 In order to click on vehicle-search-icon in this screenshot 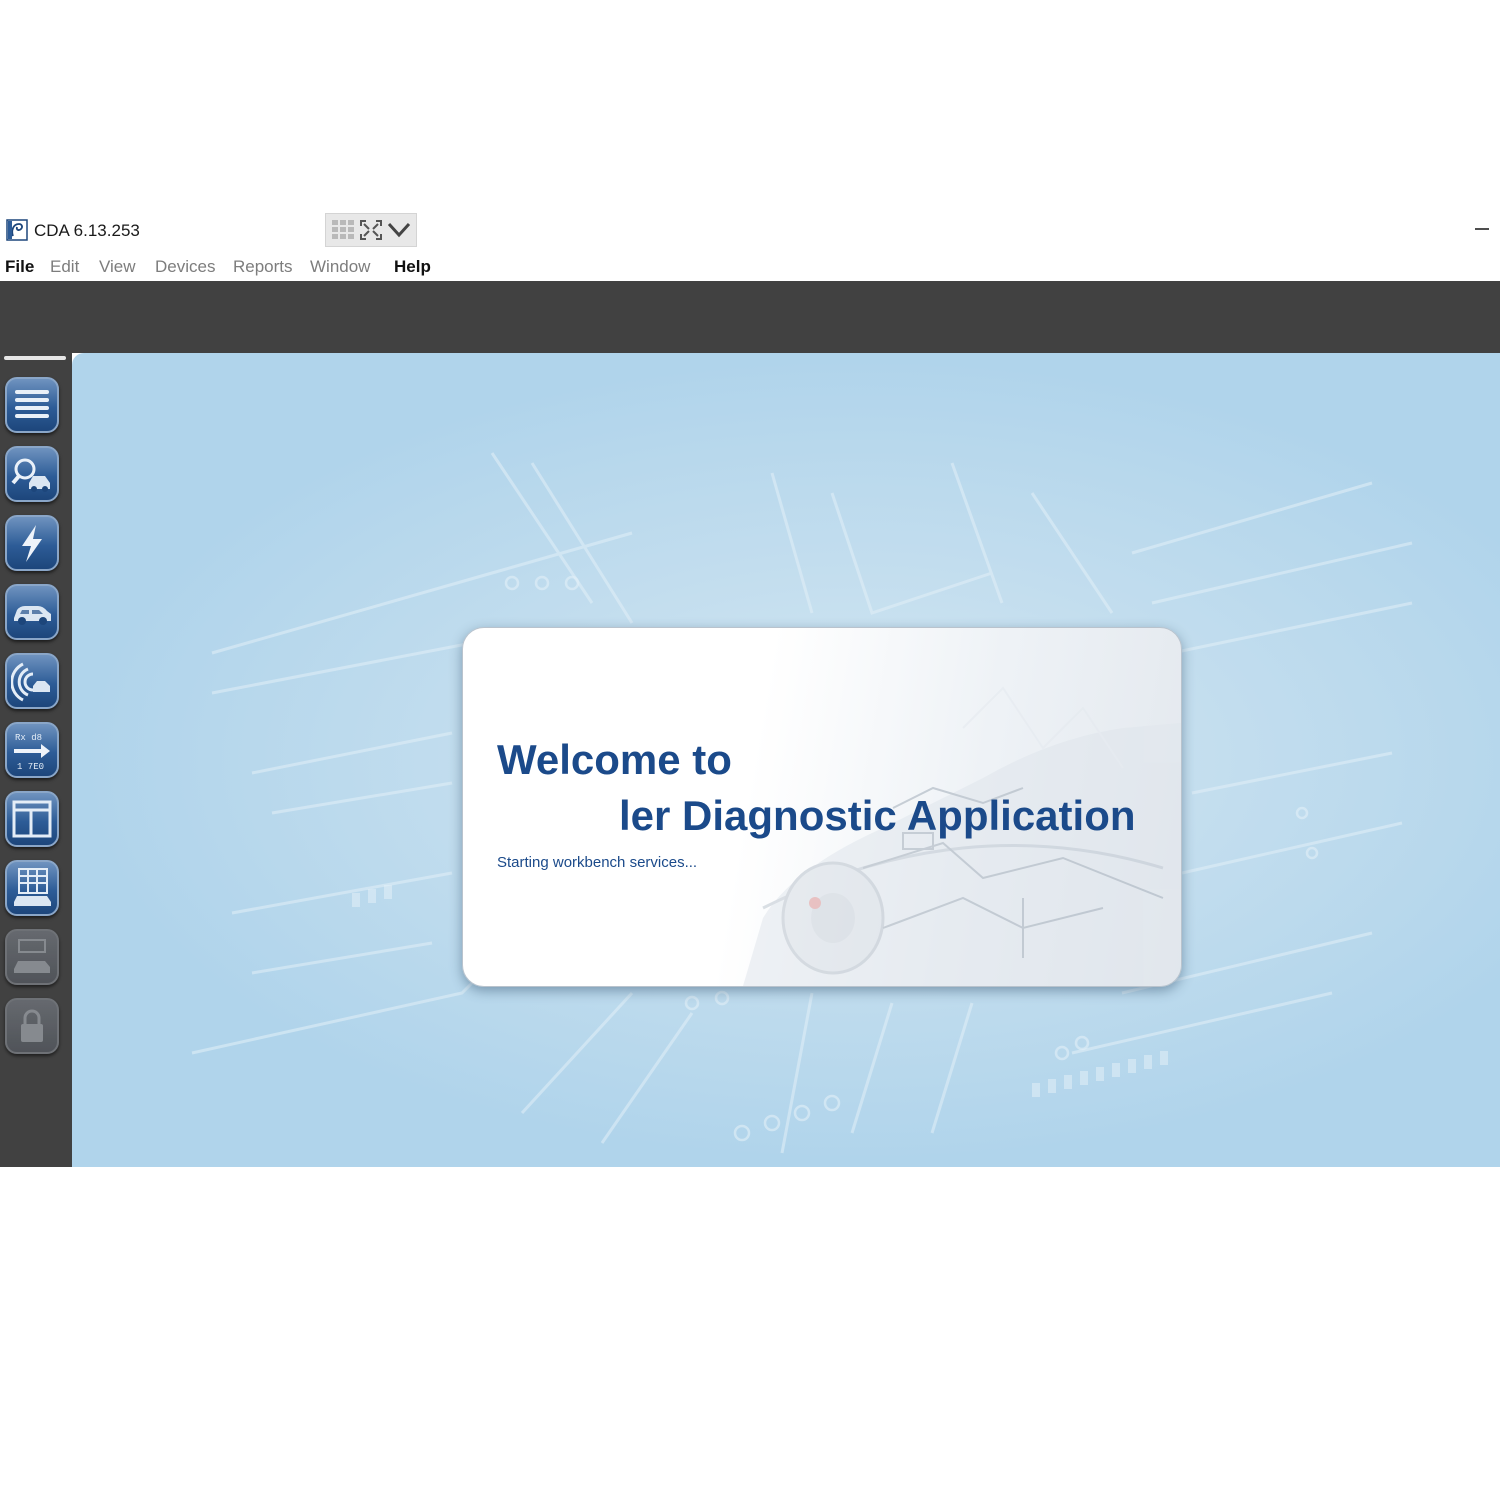, I will do `click(30, 475)`.